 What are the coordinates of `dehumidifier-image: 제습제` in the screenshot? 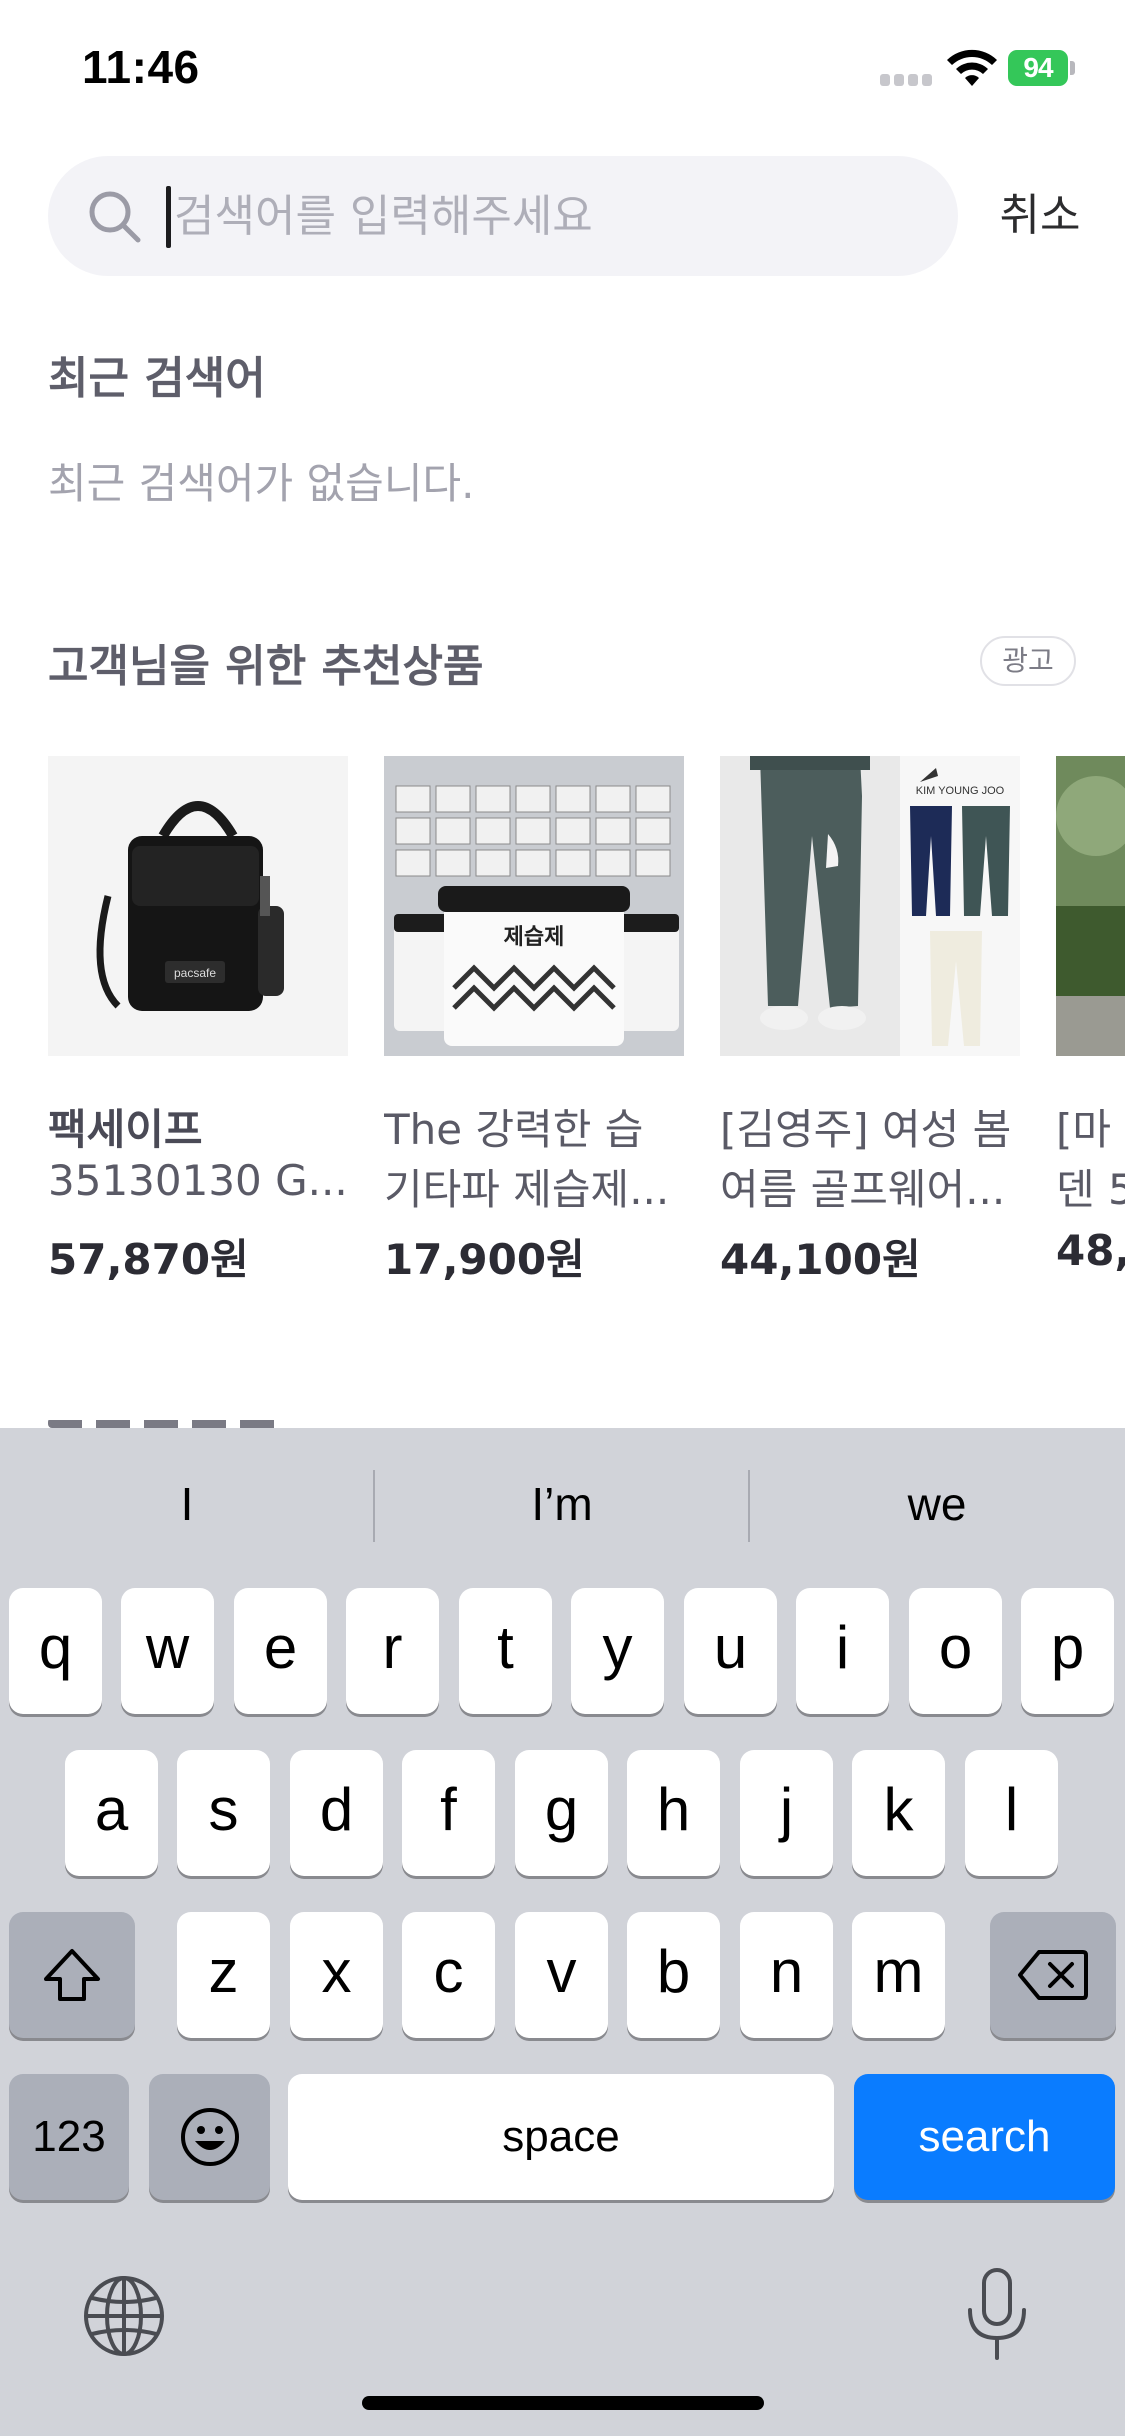 It's located at (536, 915).